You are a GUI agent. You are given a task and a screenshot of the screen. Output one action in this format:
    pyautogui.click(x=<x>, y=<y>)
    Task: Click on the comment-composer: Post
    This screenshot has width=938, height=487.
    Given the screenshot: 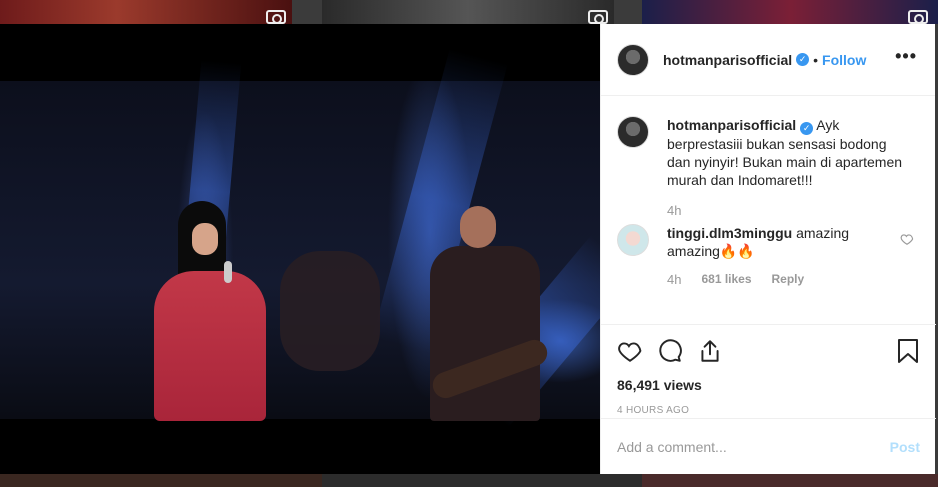 What is the action you would take?
    pyautogui.click(x=768, y=446)
    